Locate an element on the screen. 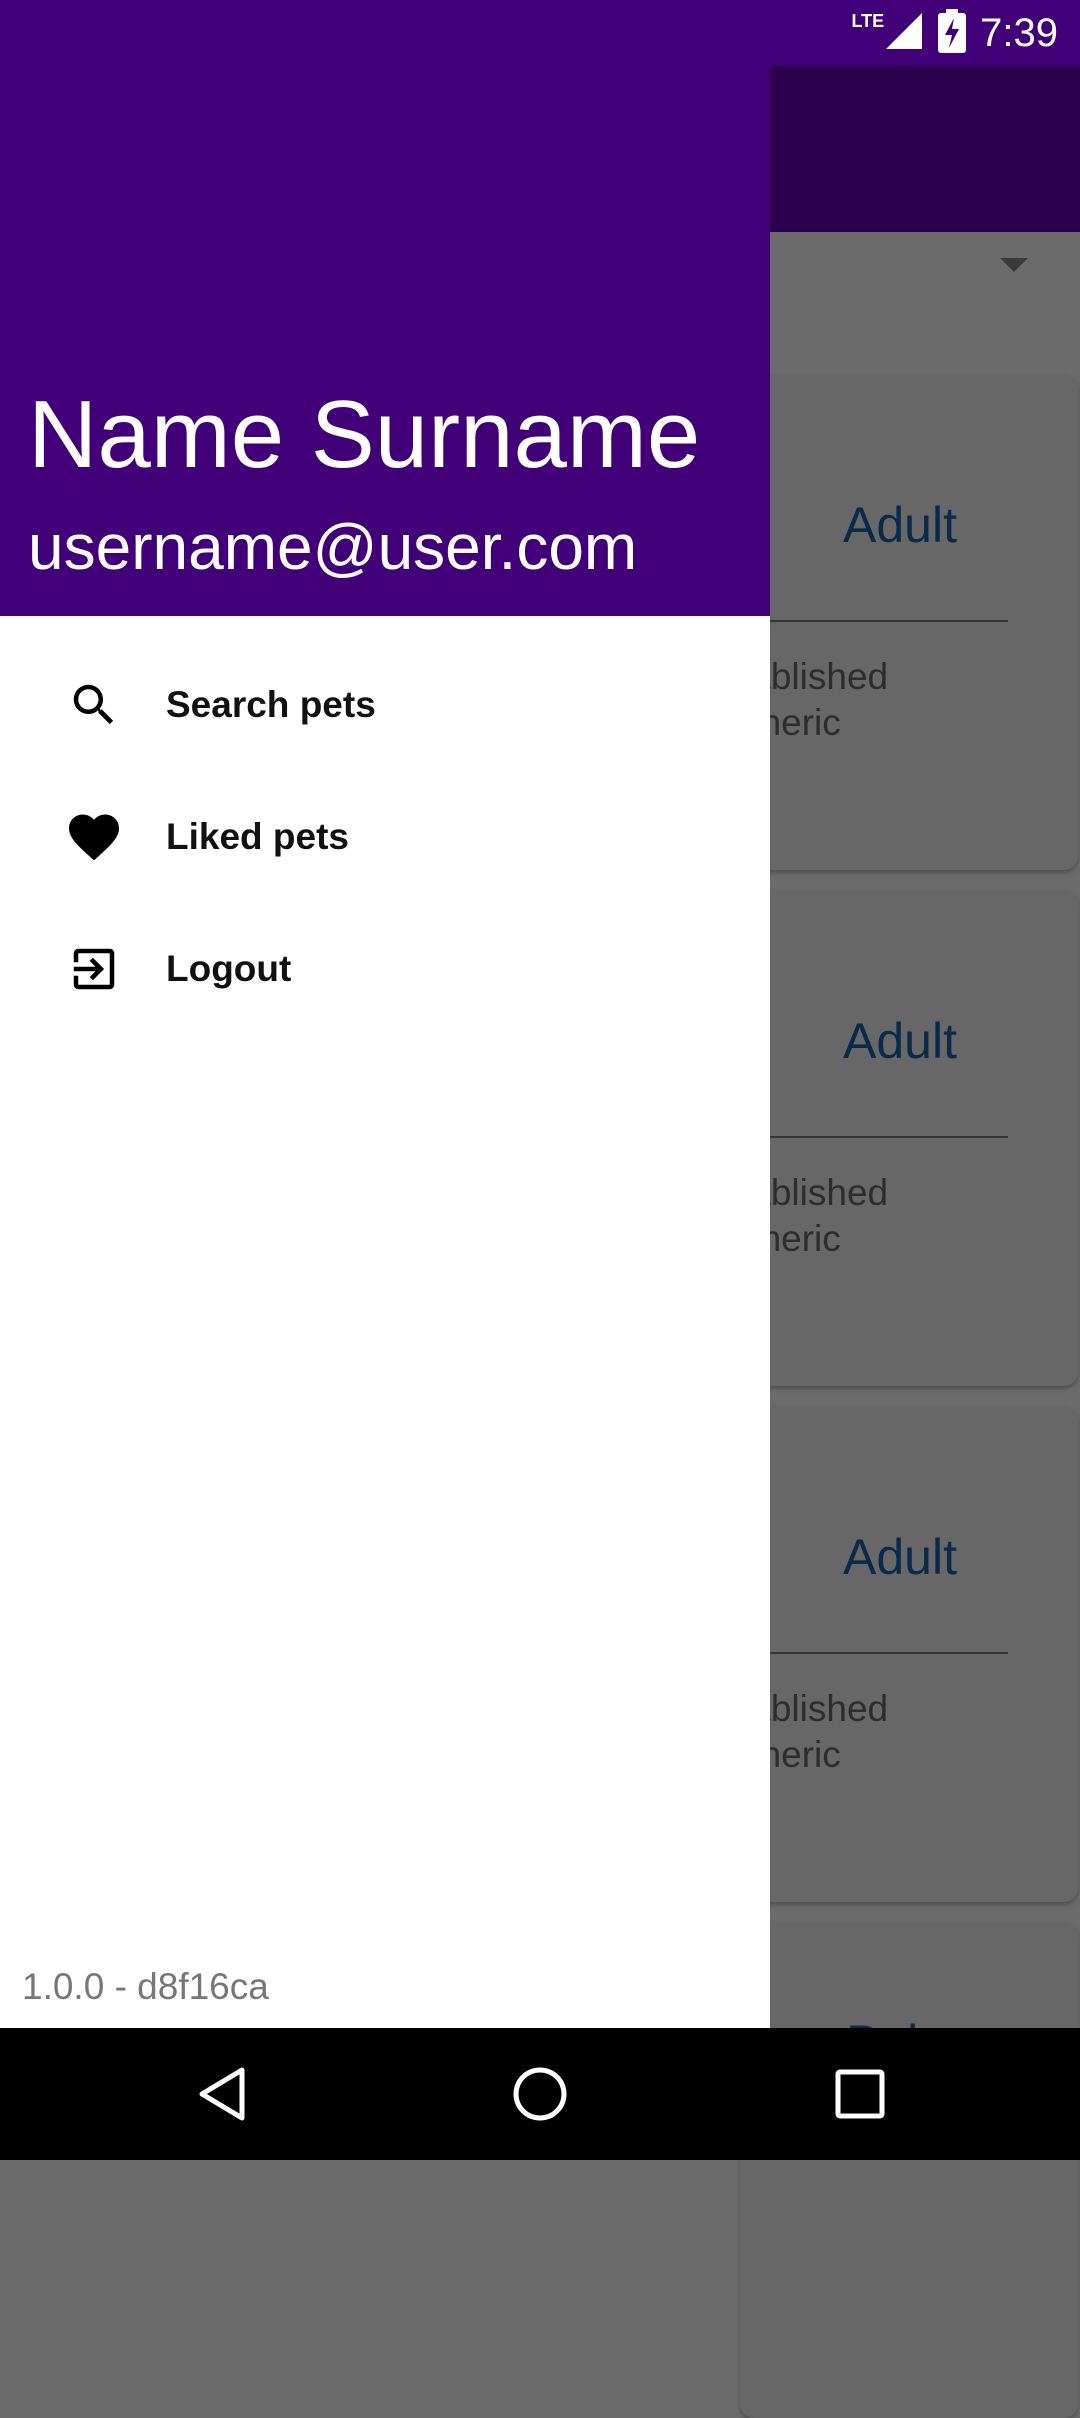  menu-item-liked-pets: Liked pets is located at coordinates (385, 837).